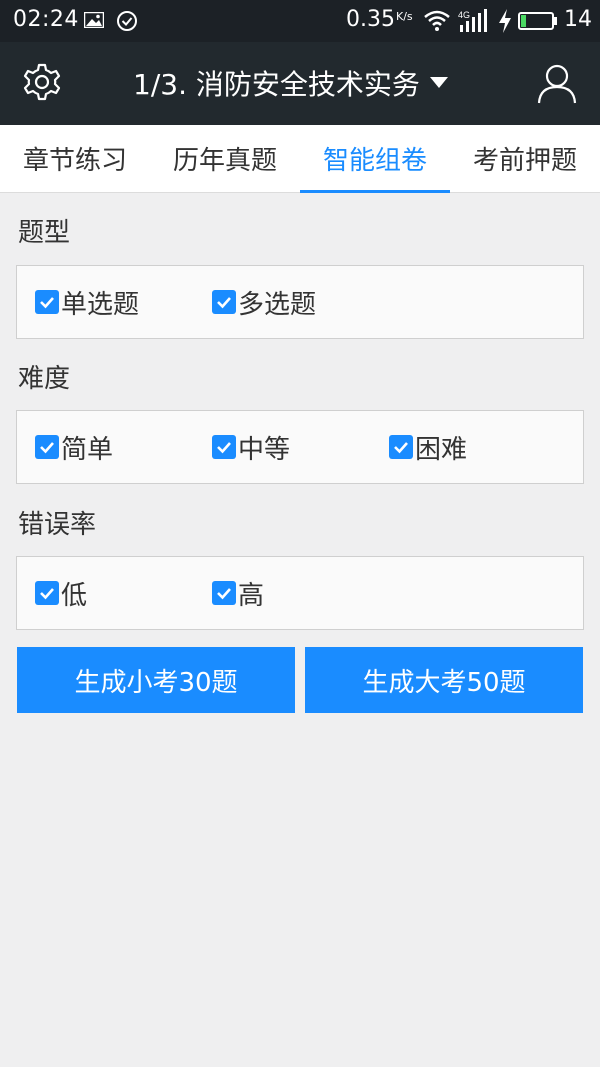 Image resolution: width=600 pixels, height=1067 pixels. Describe the element at coordinates (94, 20) in the screenshot. I see `image-icon` at that location.